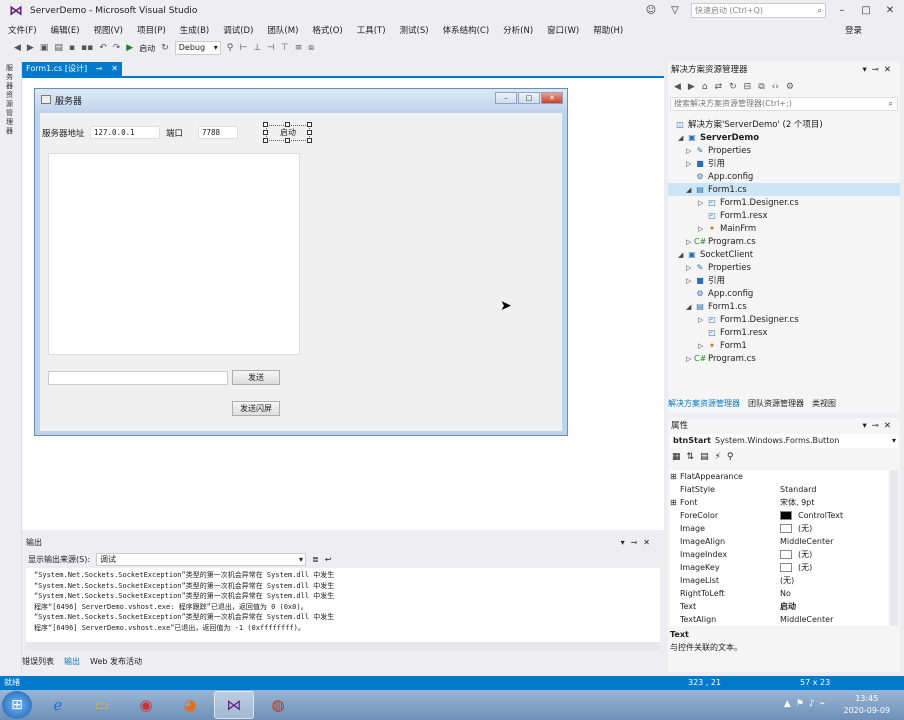 This screenshot has height=720, width=904. I want to click on tab-class-view: 类视图, so click(824, 403).